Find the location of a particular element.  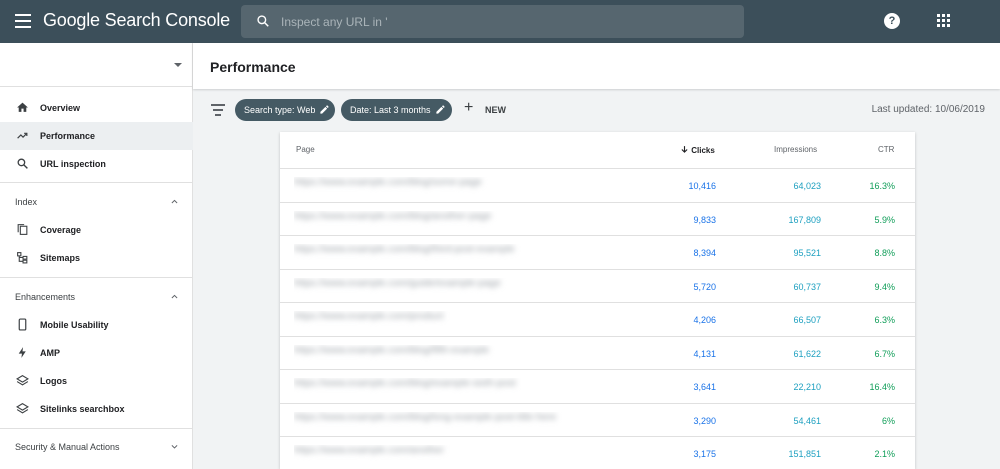

page-header: Performance is located at coordinates (596, 66).